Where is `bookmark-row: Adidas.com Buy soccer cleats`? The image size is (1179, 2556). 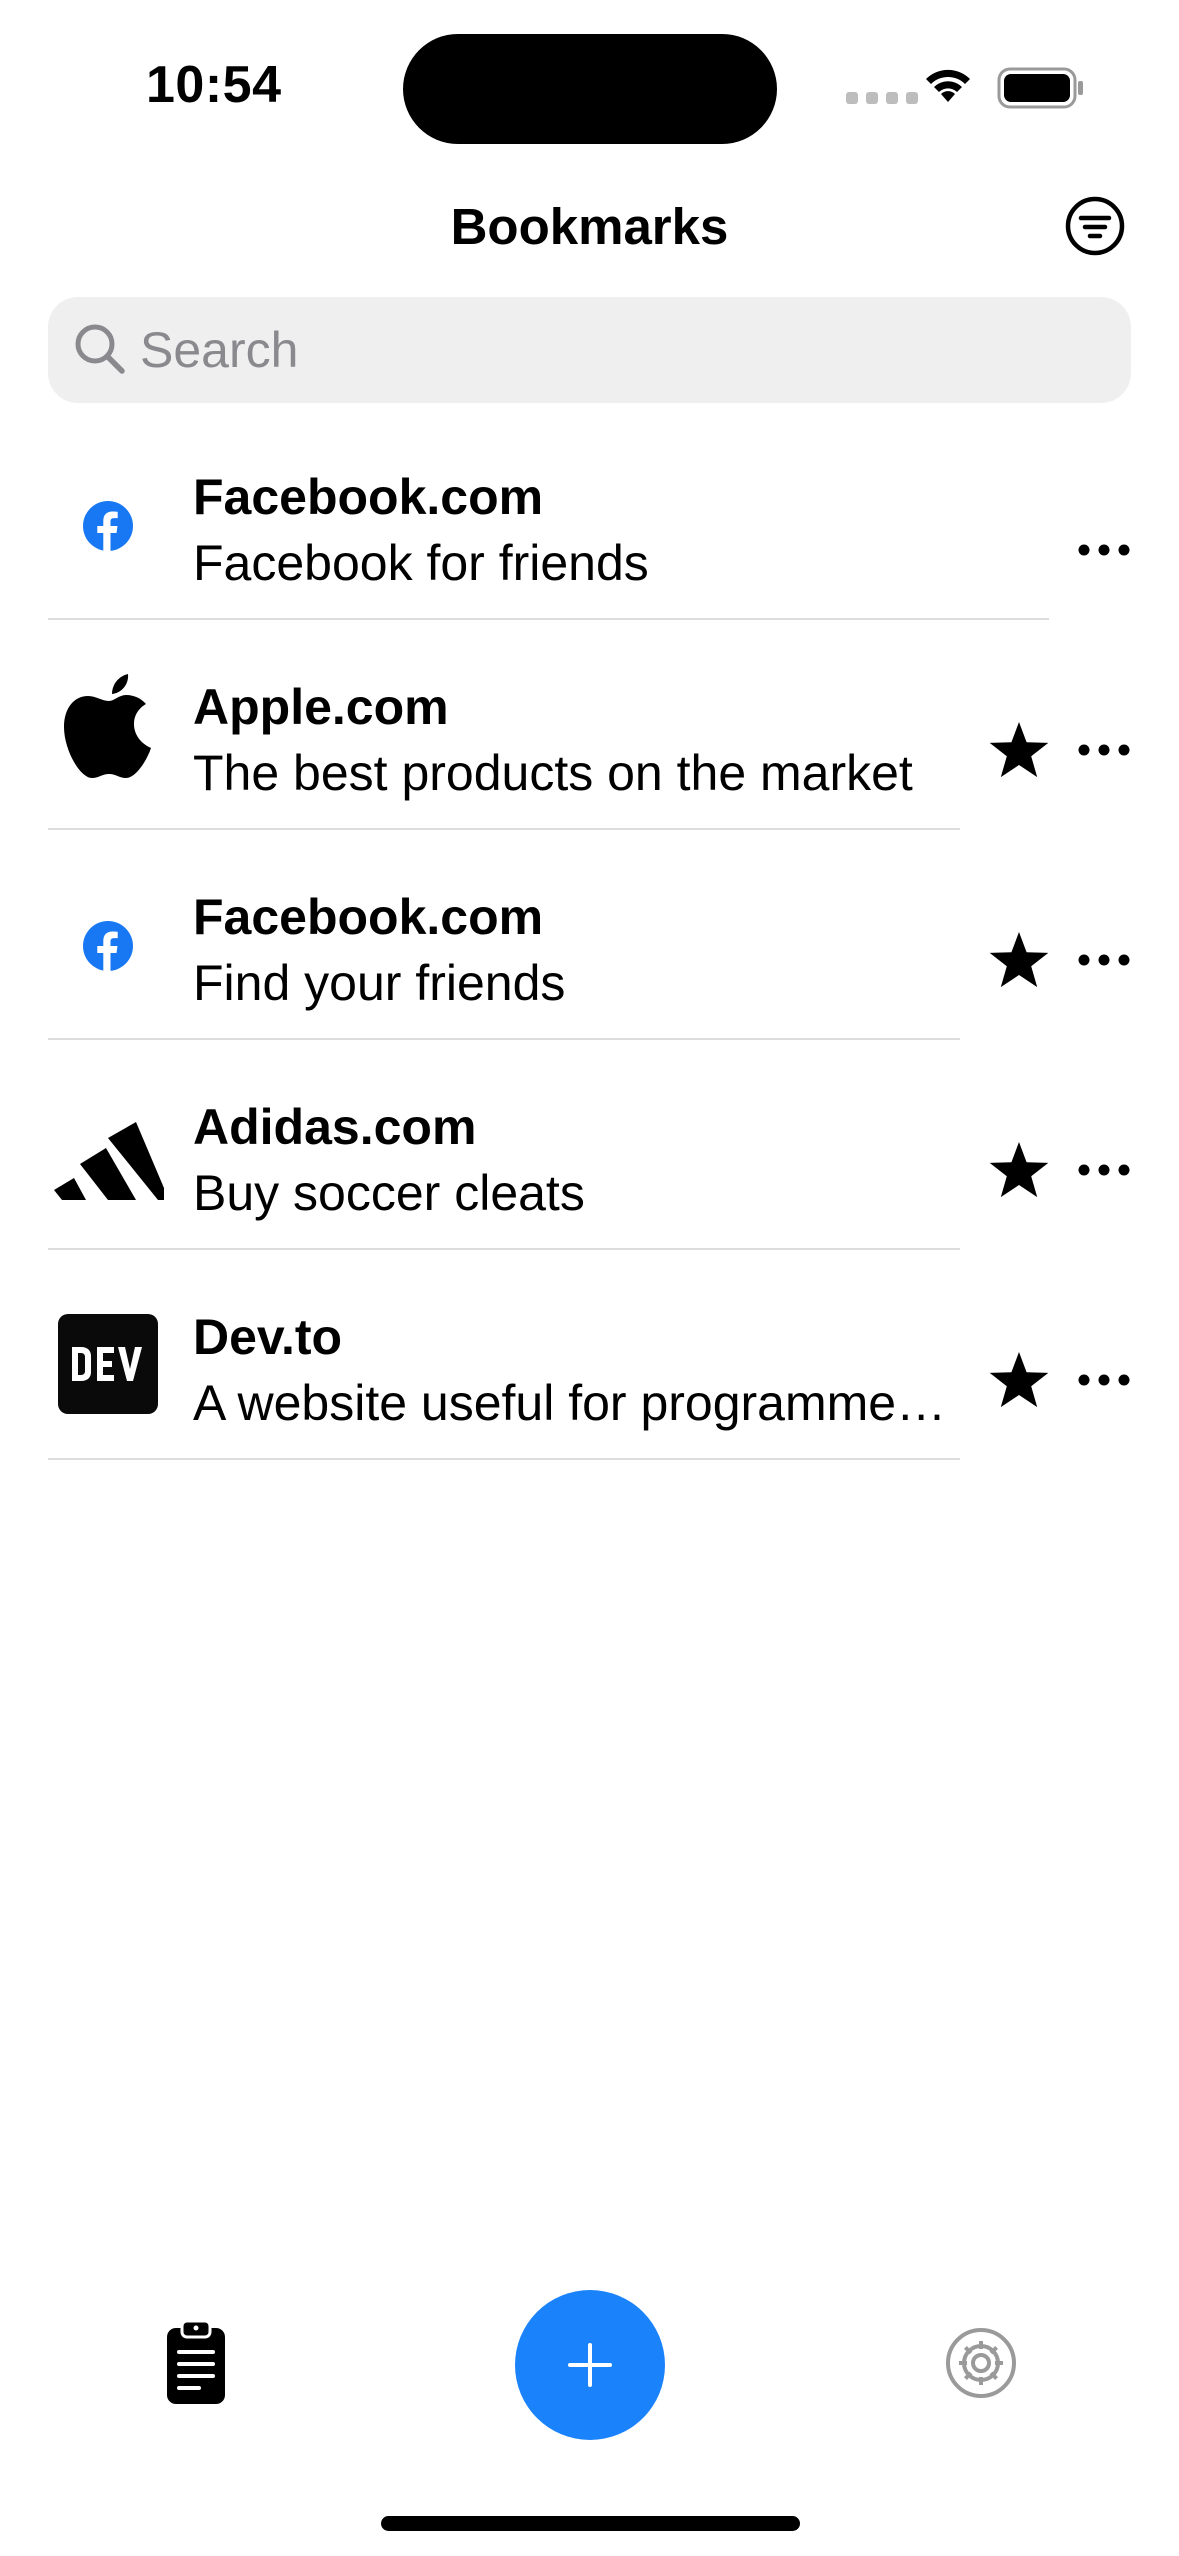 bookmark-row: Adidas.com Buy soccer cleats is located at coordinates (589, 1152).